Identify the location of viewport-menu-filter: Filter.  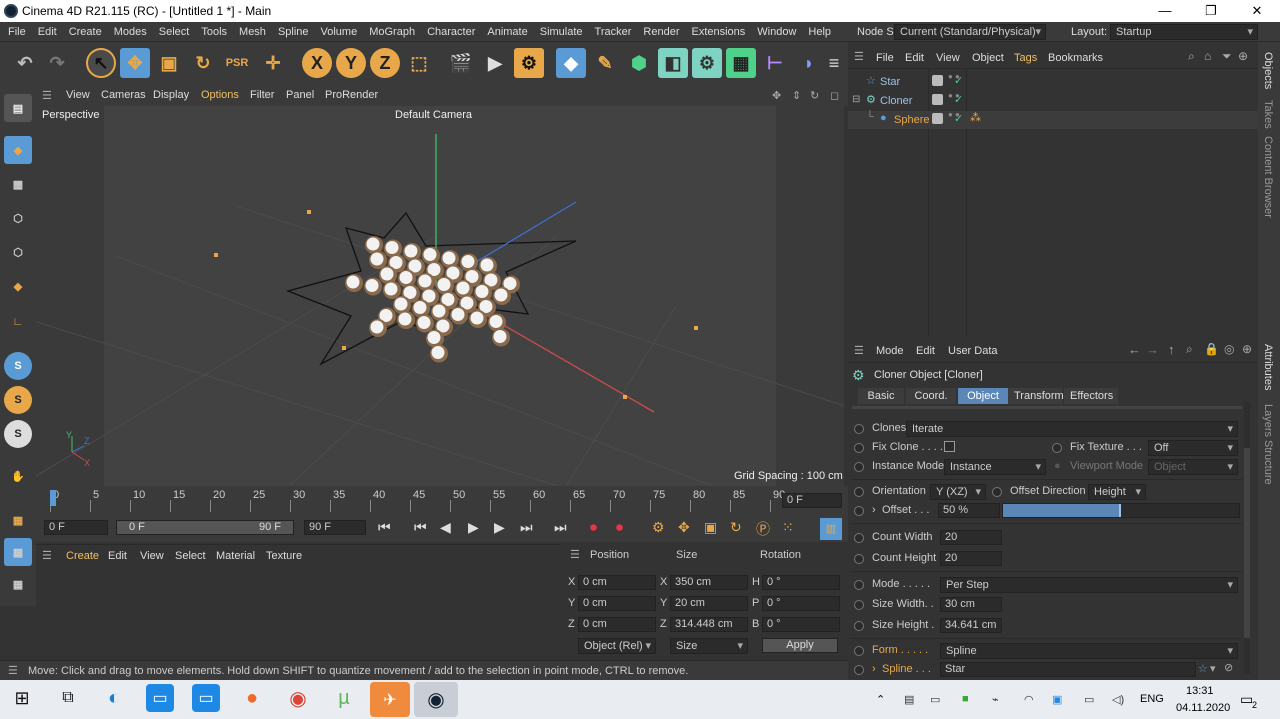
(262, 95).